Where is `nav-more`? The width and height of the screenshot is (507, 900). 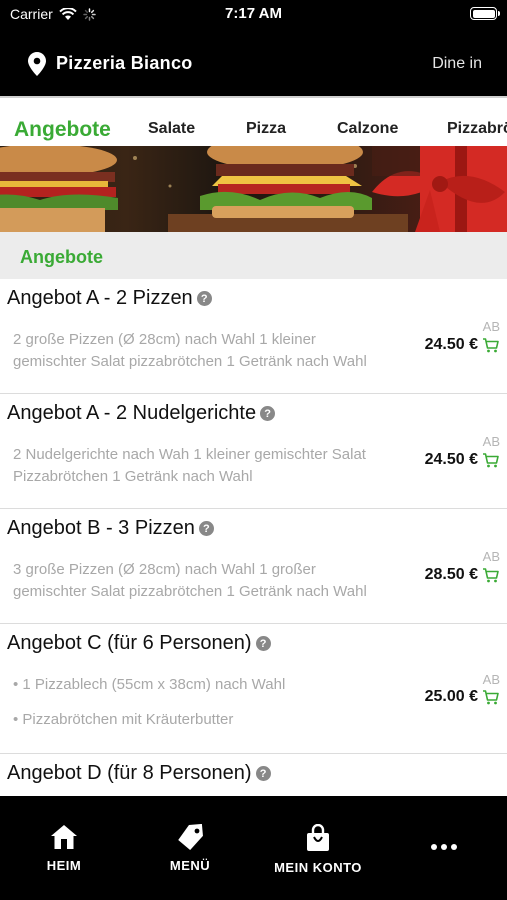
nav-more is located at coordinates (444, 848).